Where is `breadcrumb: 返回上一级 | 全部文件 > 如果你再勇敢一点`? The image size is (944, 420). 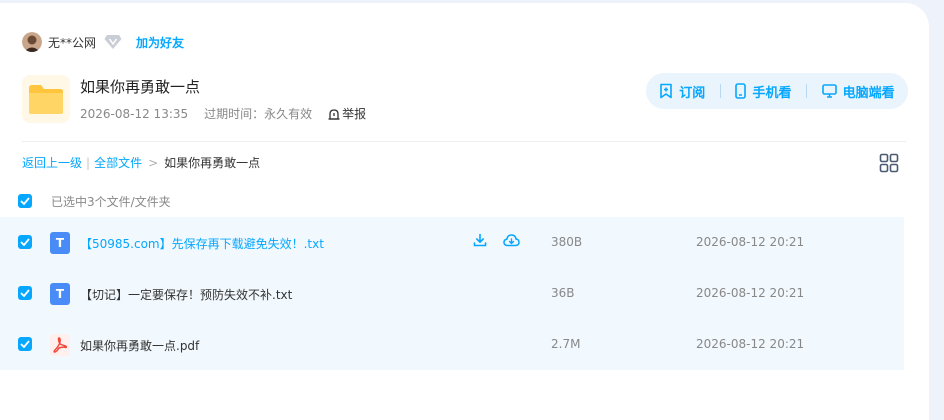
breadcrumb: 返回上一级 | 全部文件 > 如果你再勇敢一点 is located at coordinates (141, 162).